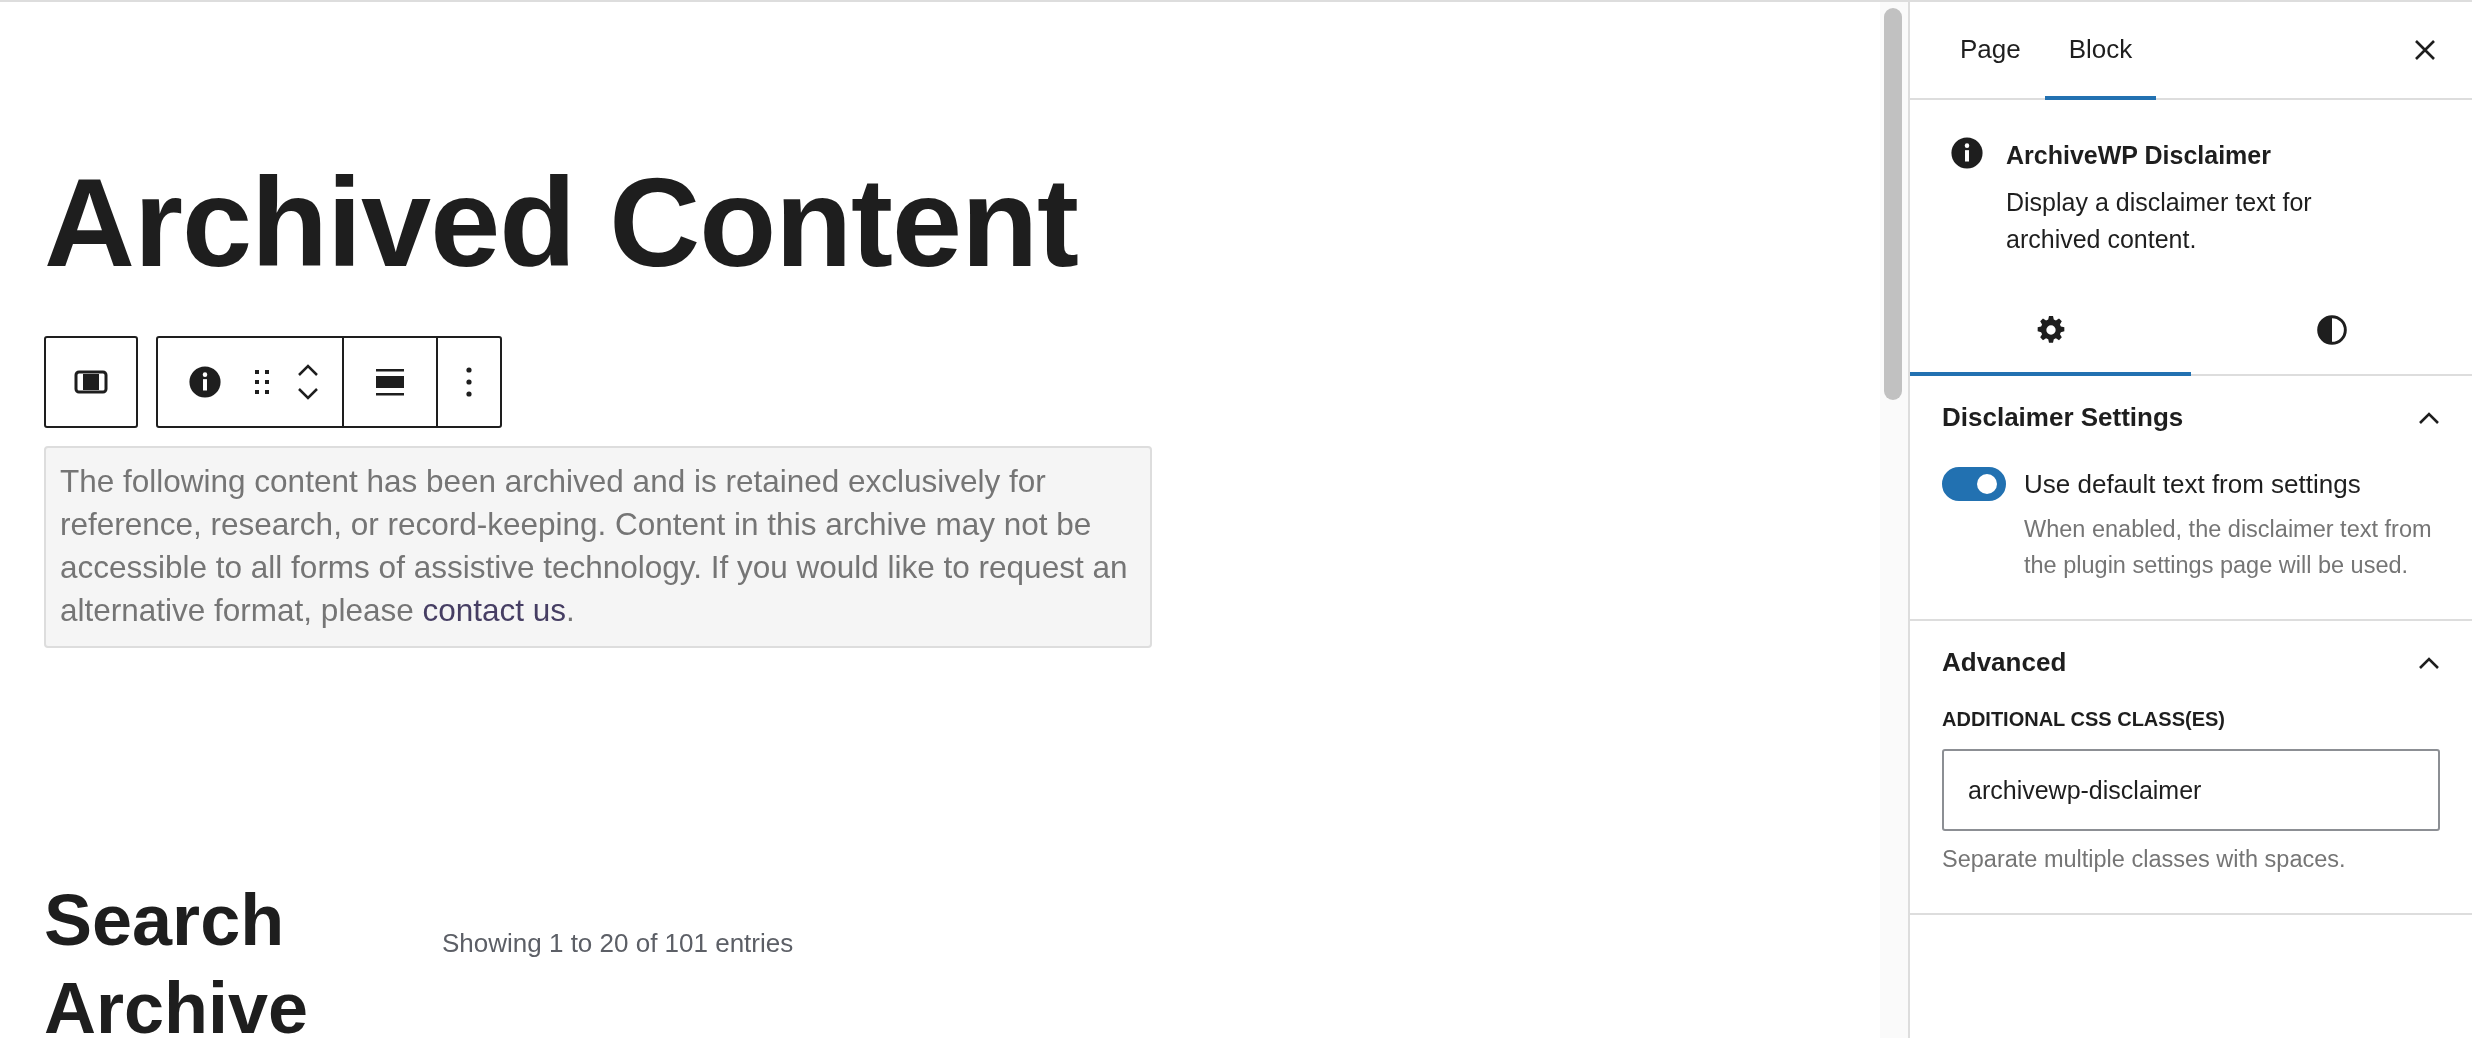 The width and height of the screenshot is (2472, 1038). I want to click on chevron-down-icon, so click(308, 394).